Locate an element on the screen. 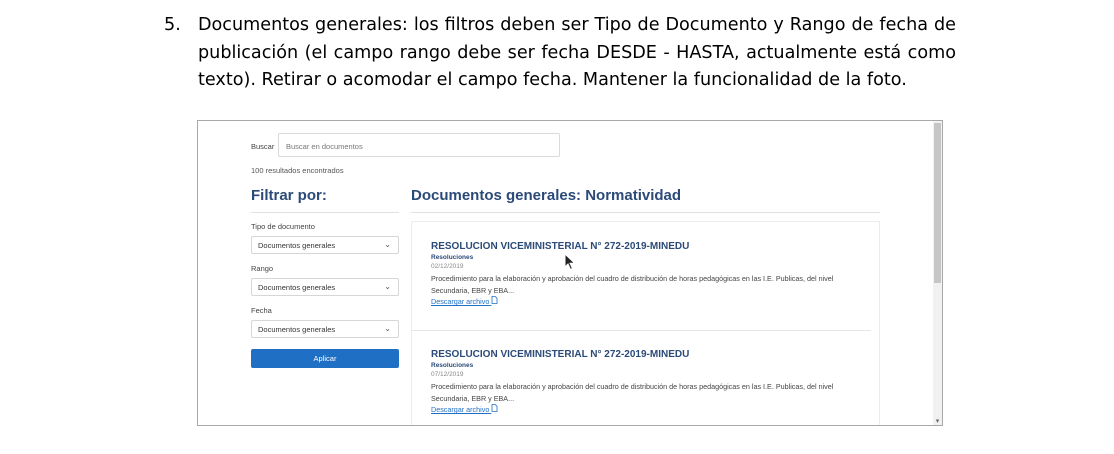 This screenshot has height=454, width=1114. result-date: 07/12/2019 is located at coordinates (447, 374).